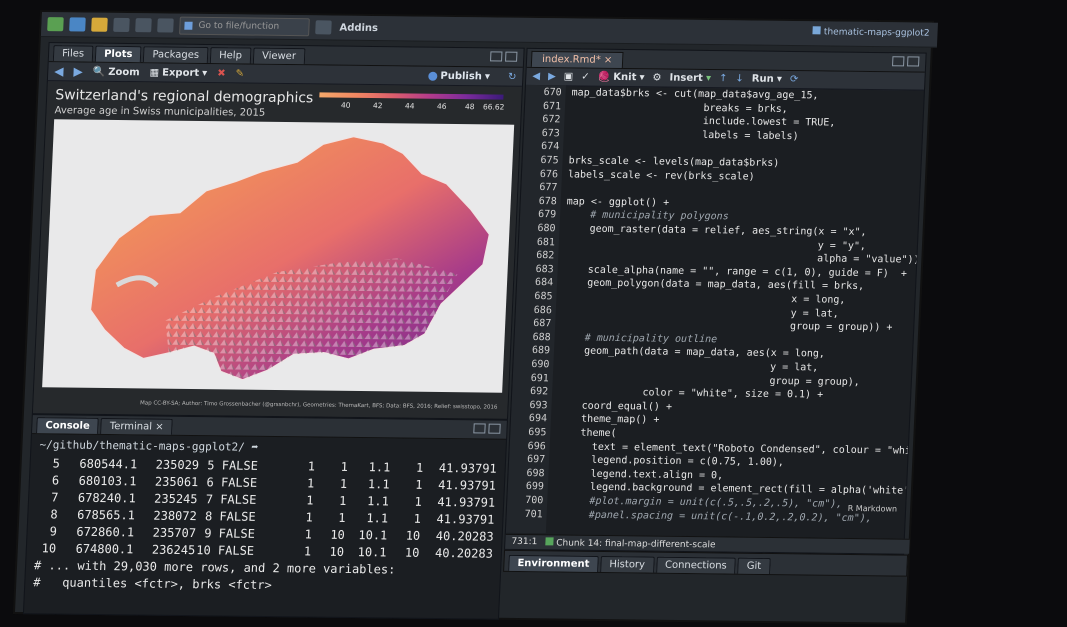  Describe the element at coordinates (716, 244) in the screenshot. I see `code-line: y = "y",` at that location.